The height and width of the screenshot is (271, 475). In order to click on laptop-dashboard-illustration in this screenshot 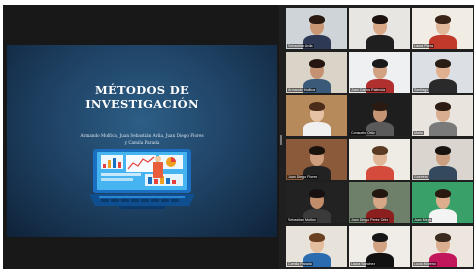, I will do `click(142, 179)`.